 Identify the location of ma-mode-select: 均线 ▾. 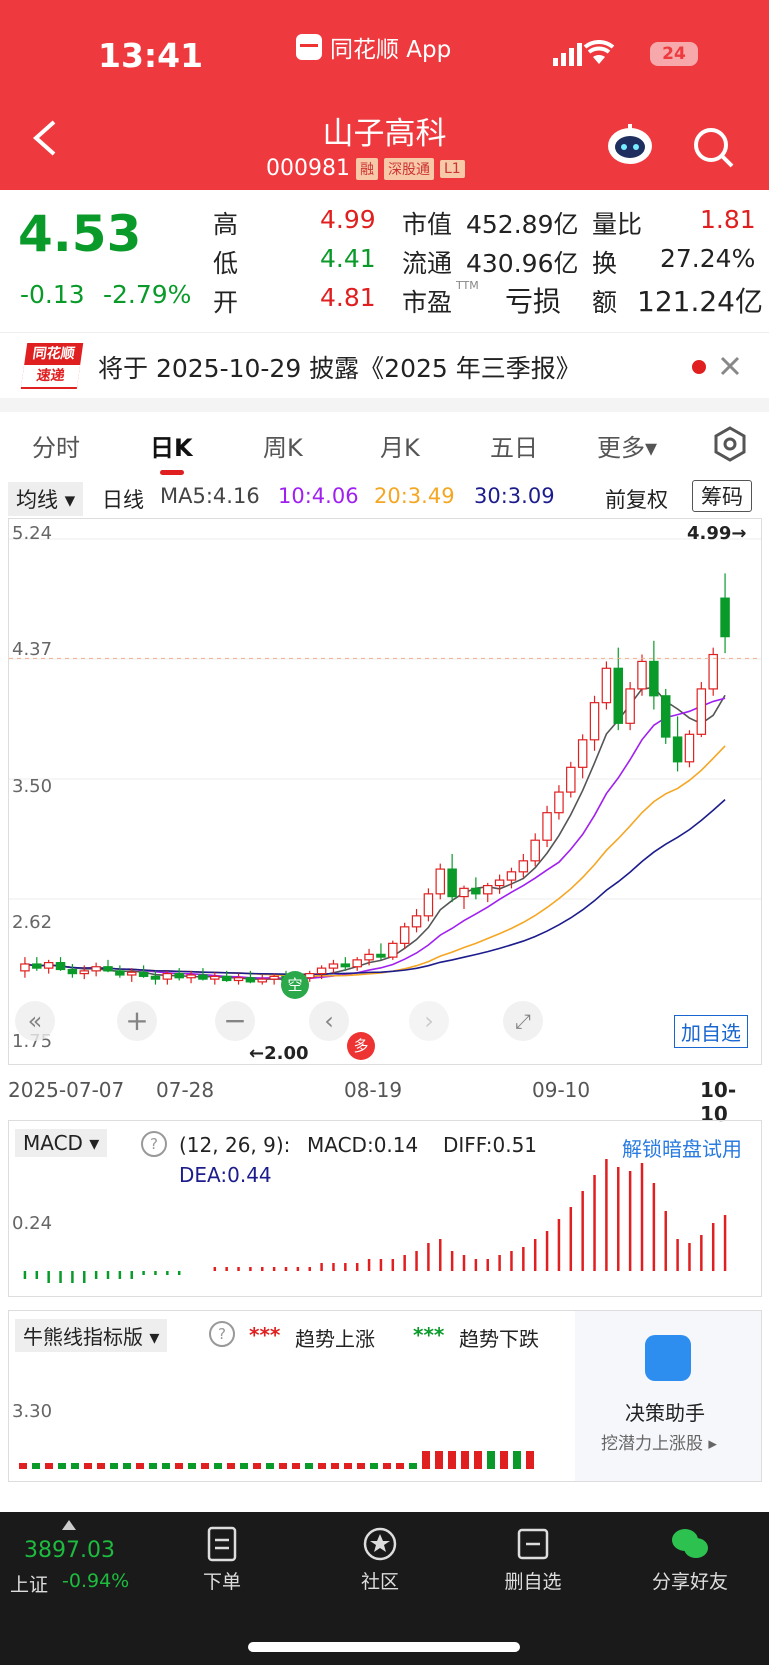
(46, 499).